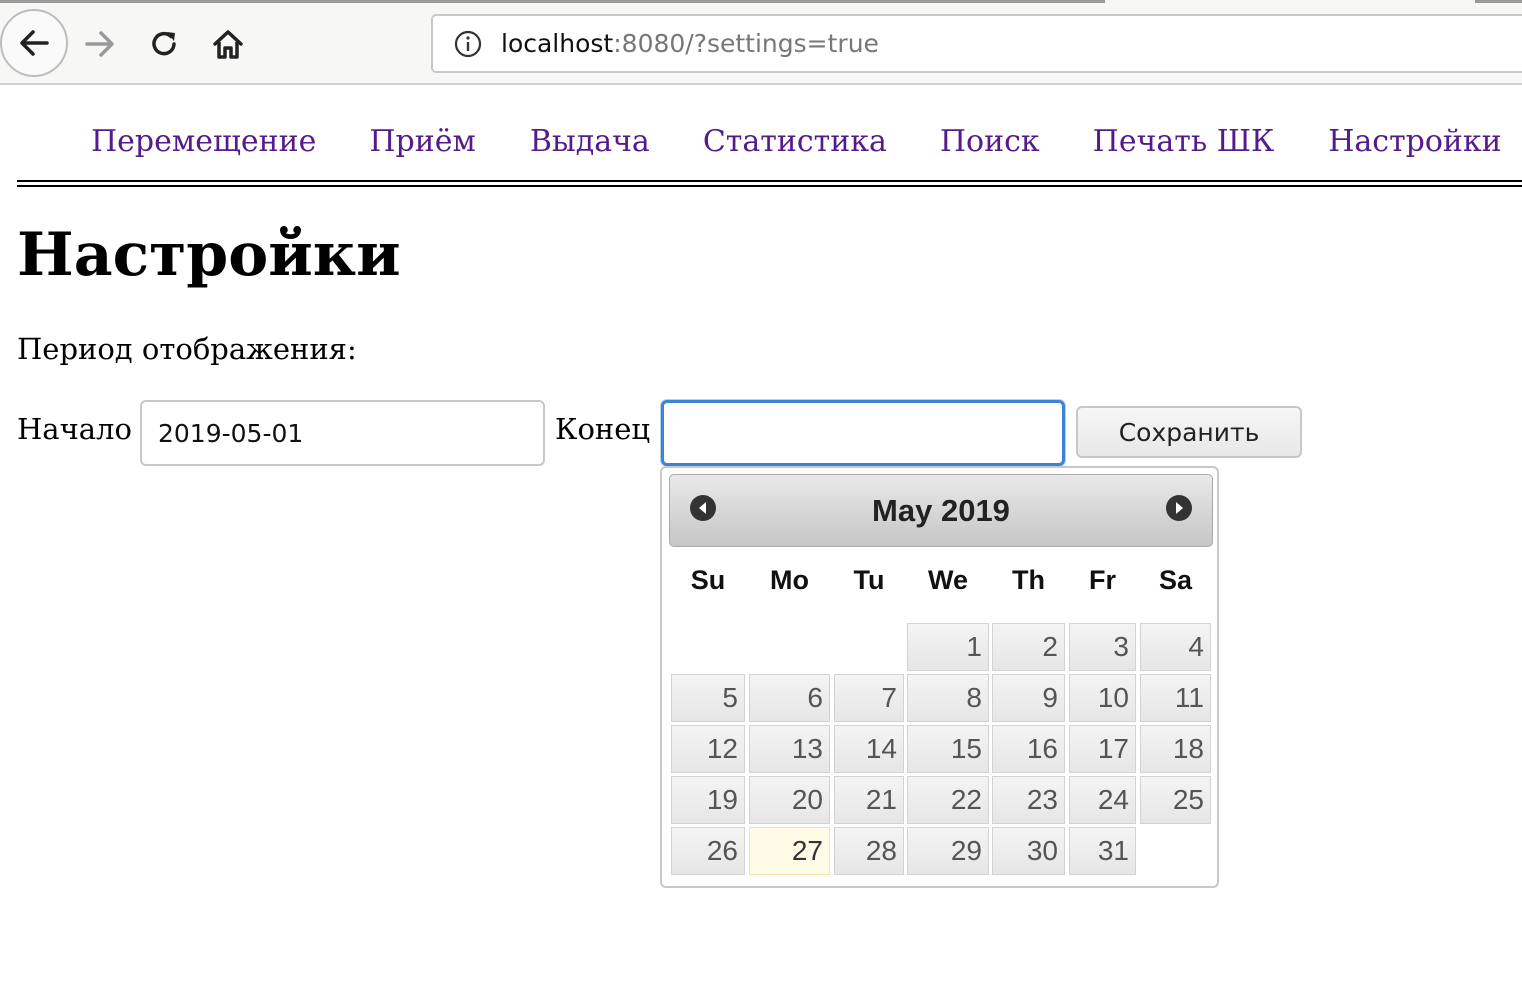  I want to click on calendar-day: 10, so click(1102, 698).